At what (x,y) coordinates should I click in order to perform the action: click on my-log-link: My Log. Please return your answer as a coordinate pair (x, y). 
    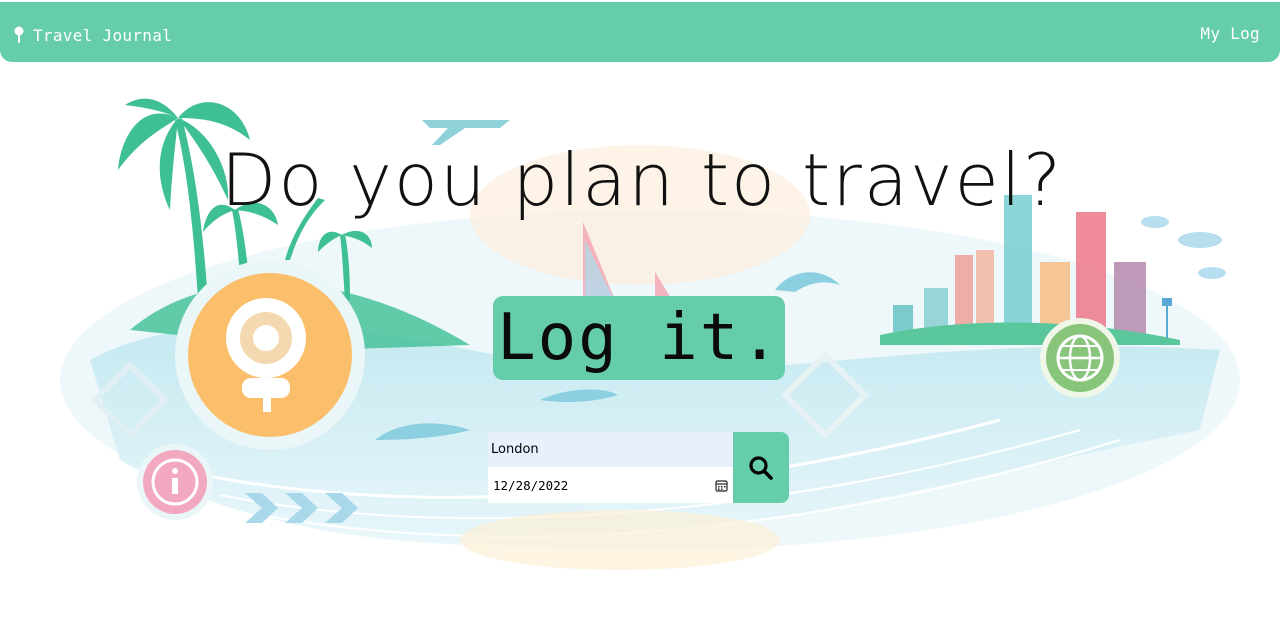
    Looking at the image, I should click on (1230, 33).